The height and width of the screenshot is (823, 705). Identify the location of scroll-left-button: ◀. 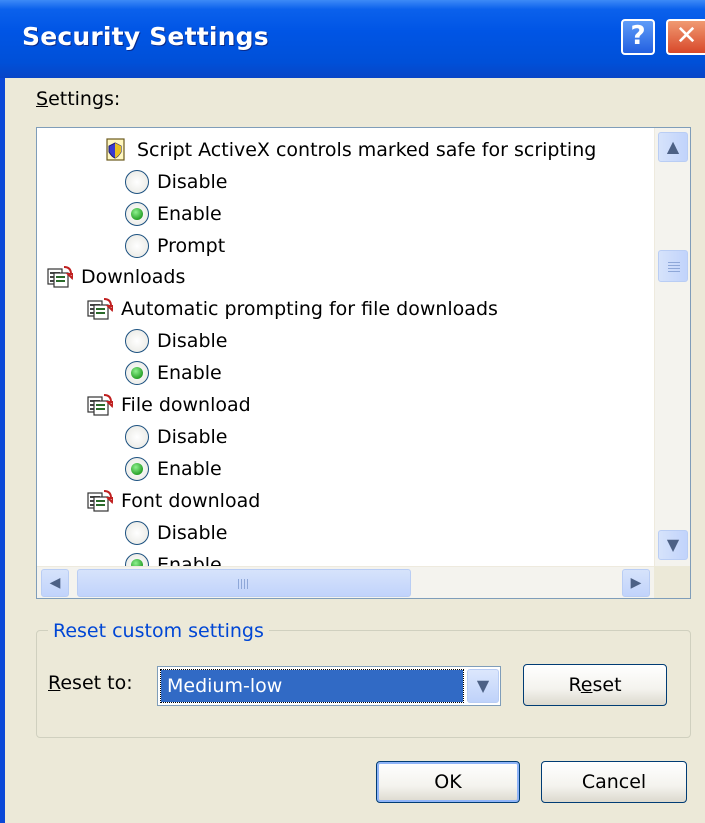
(55, 583).